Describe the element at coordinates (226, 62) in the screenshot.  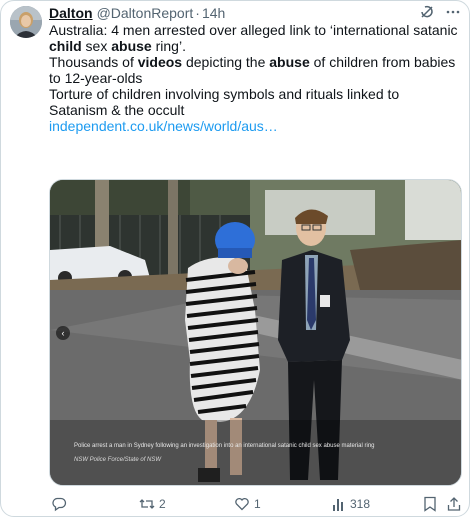
I see `text-fragment: depicting the` at that location.